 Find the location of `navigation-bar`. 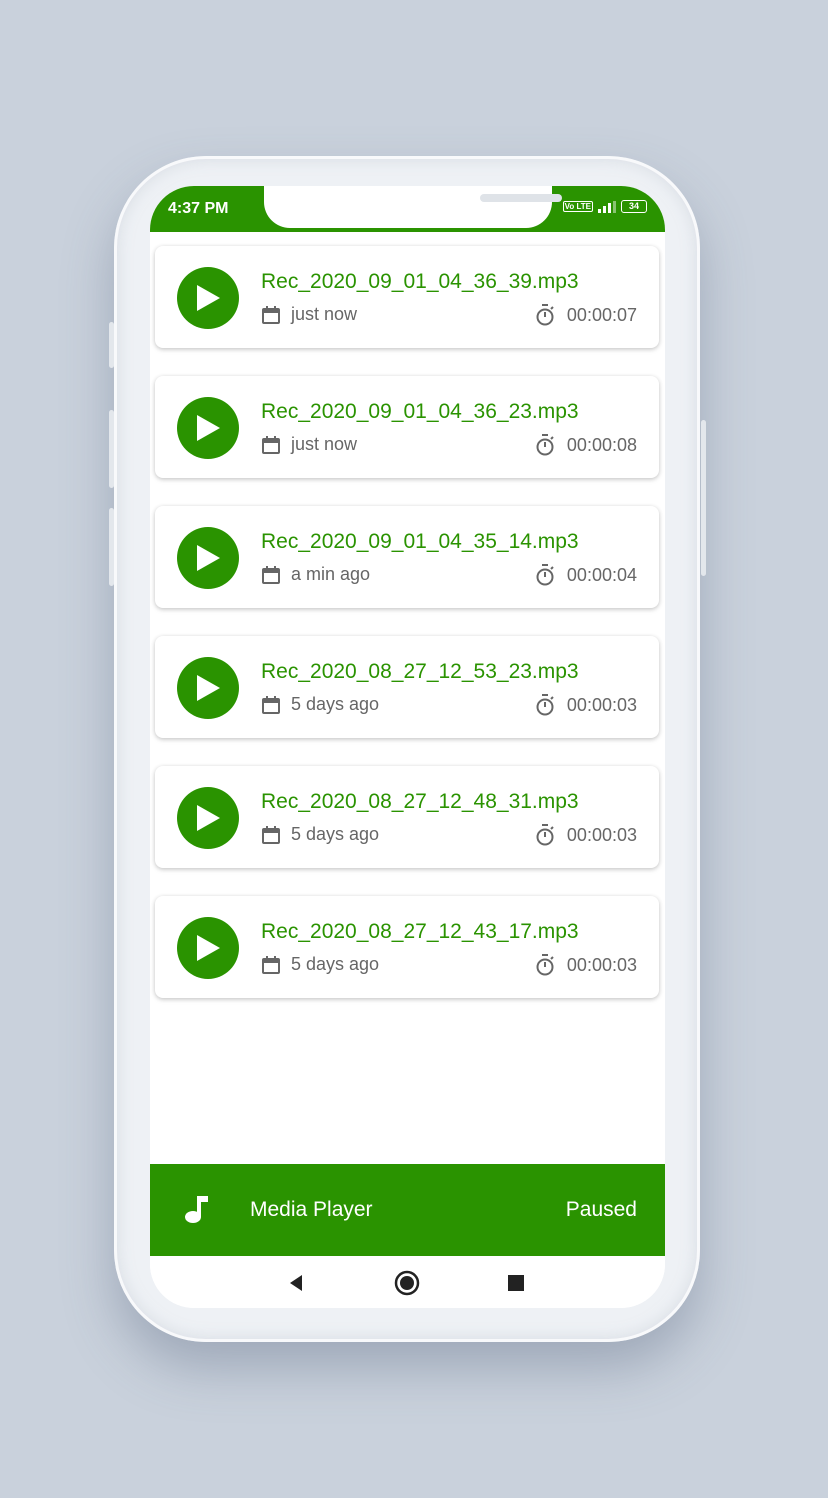

navigation-bar is located at coordinates (407, 1282).